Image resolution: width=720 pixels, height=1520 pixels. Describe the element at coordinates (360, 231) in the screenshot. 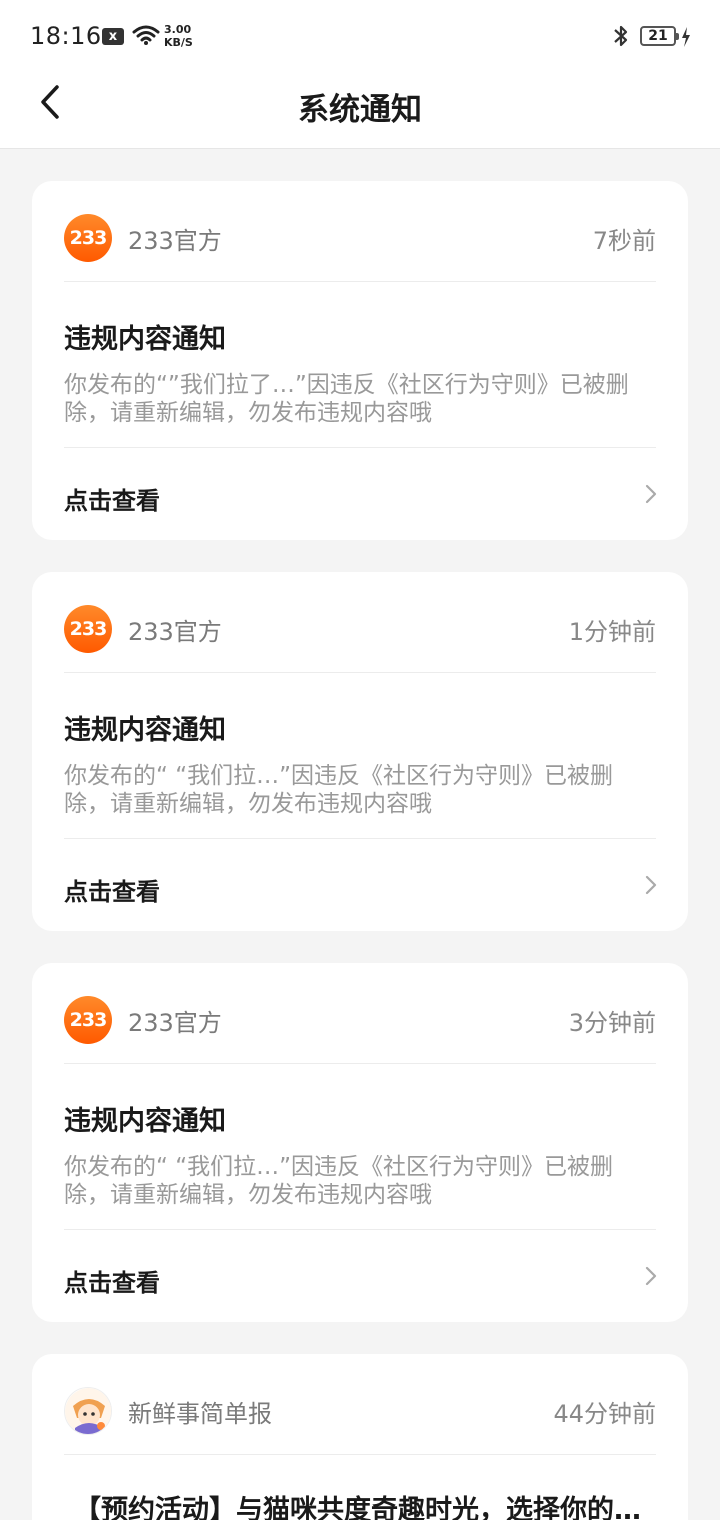

I see `card-header: 233 233官方 7秒前` at that location.